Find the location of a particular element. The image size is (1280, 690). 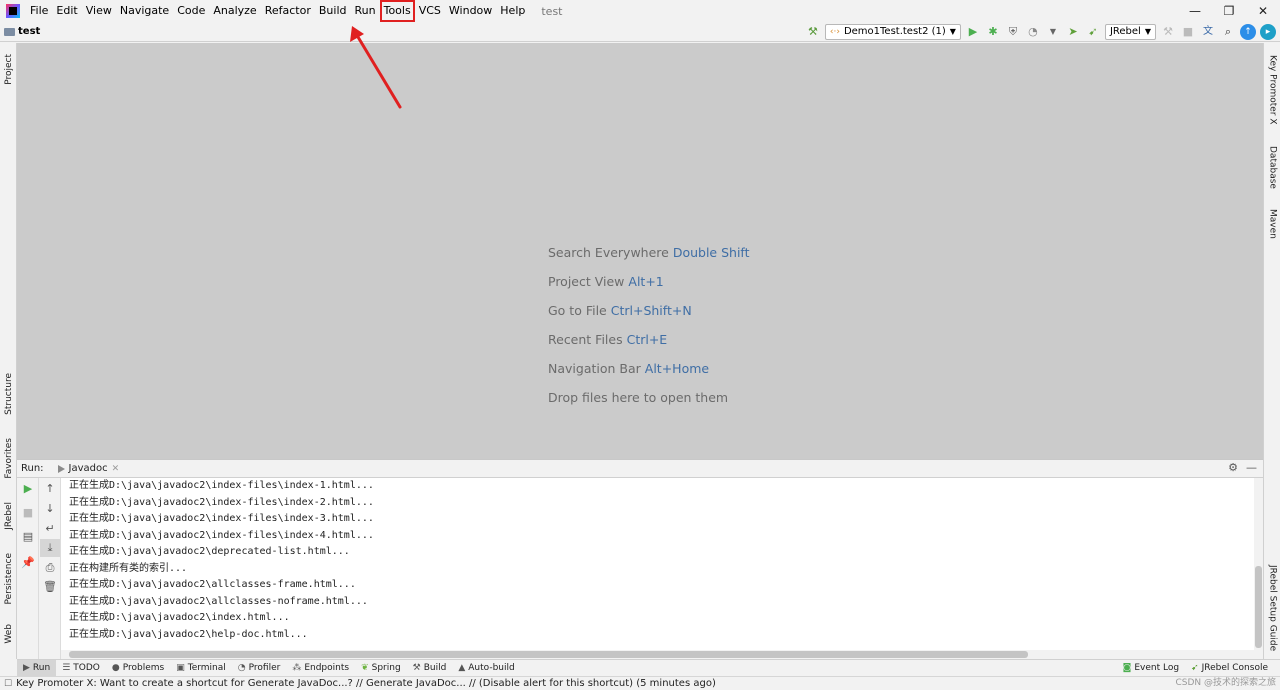

tool-tab-favorites: Favorites is located at coordinates (8, 458).